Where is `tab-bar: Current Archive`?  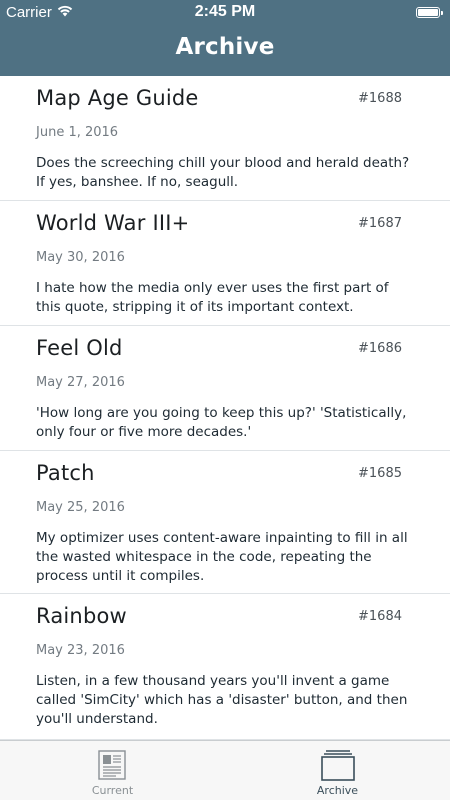
tab-bar: Current Archive is located at coordinates (225, 770).